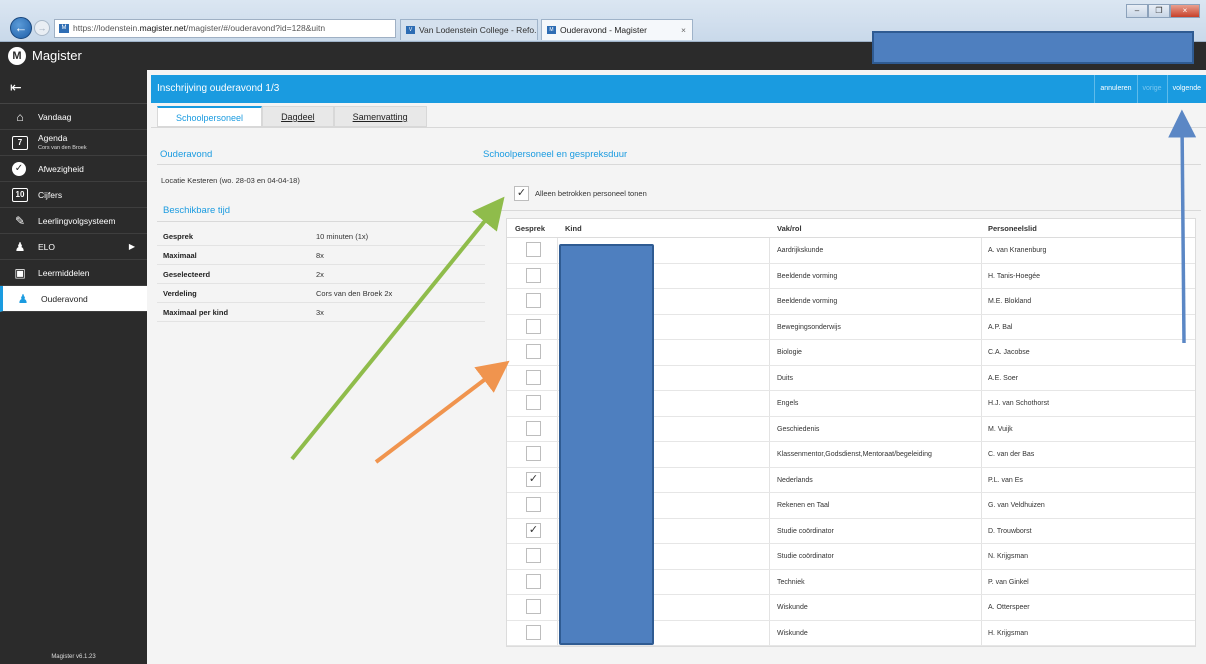 This screenshot has height=664, width=1206. I want to click on window-controls: – ❐ ×, so click(1163, 11).